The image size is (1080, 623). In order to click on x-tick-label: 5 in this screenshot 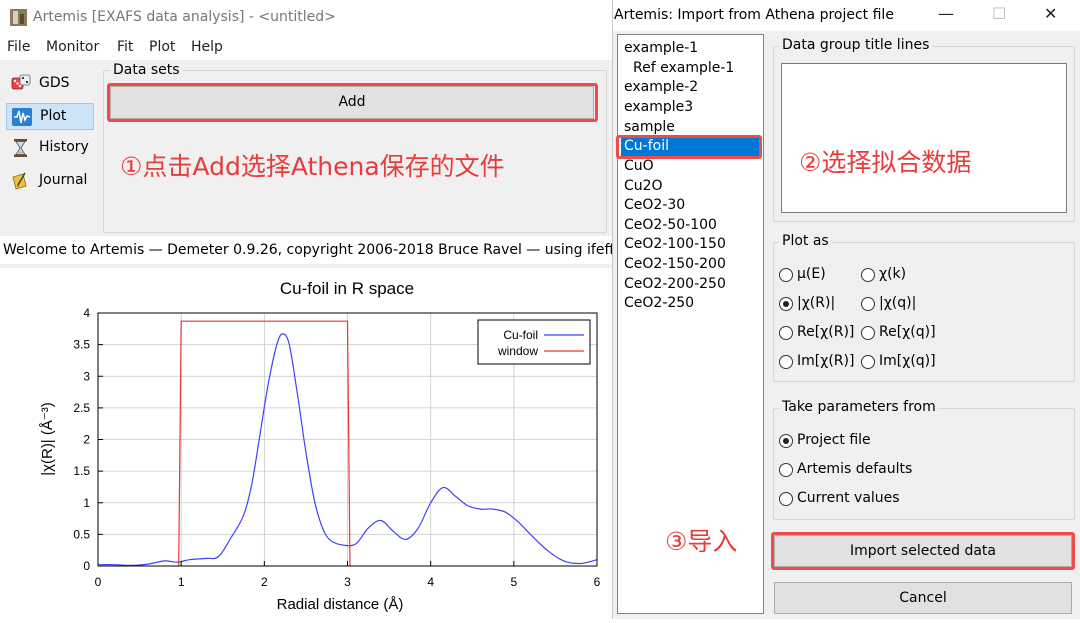, I will do `click(513, 582)`.